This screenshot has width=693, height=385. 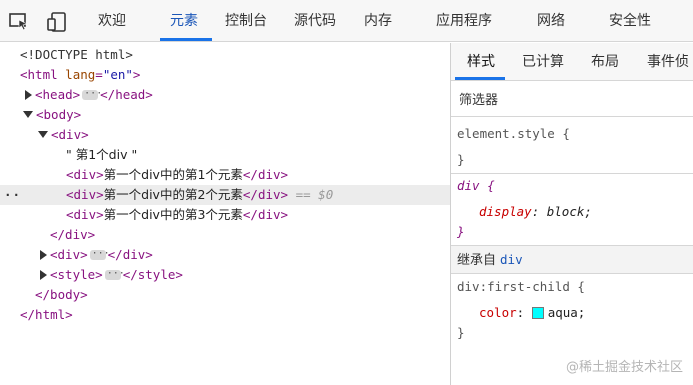 What do you see at coordinates (184, 21) in the screenshot?
I see `tab-elements: 元素` at bounding box center [184, 21].